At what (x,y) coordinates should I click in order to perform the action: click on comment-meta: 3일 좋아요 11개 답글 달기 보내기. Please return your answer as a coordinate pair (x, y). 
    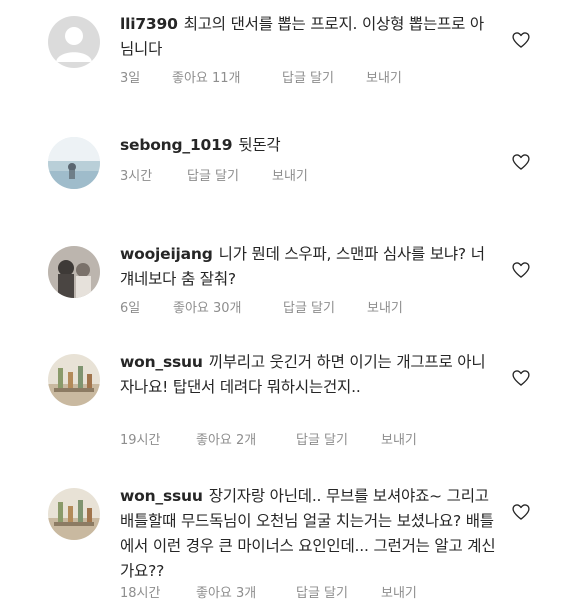
    Looking at the image, I should click on (261, 76).